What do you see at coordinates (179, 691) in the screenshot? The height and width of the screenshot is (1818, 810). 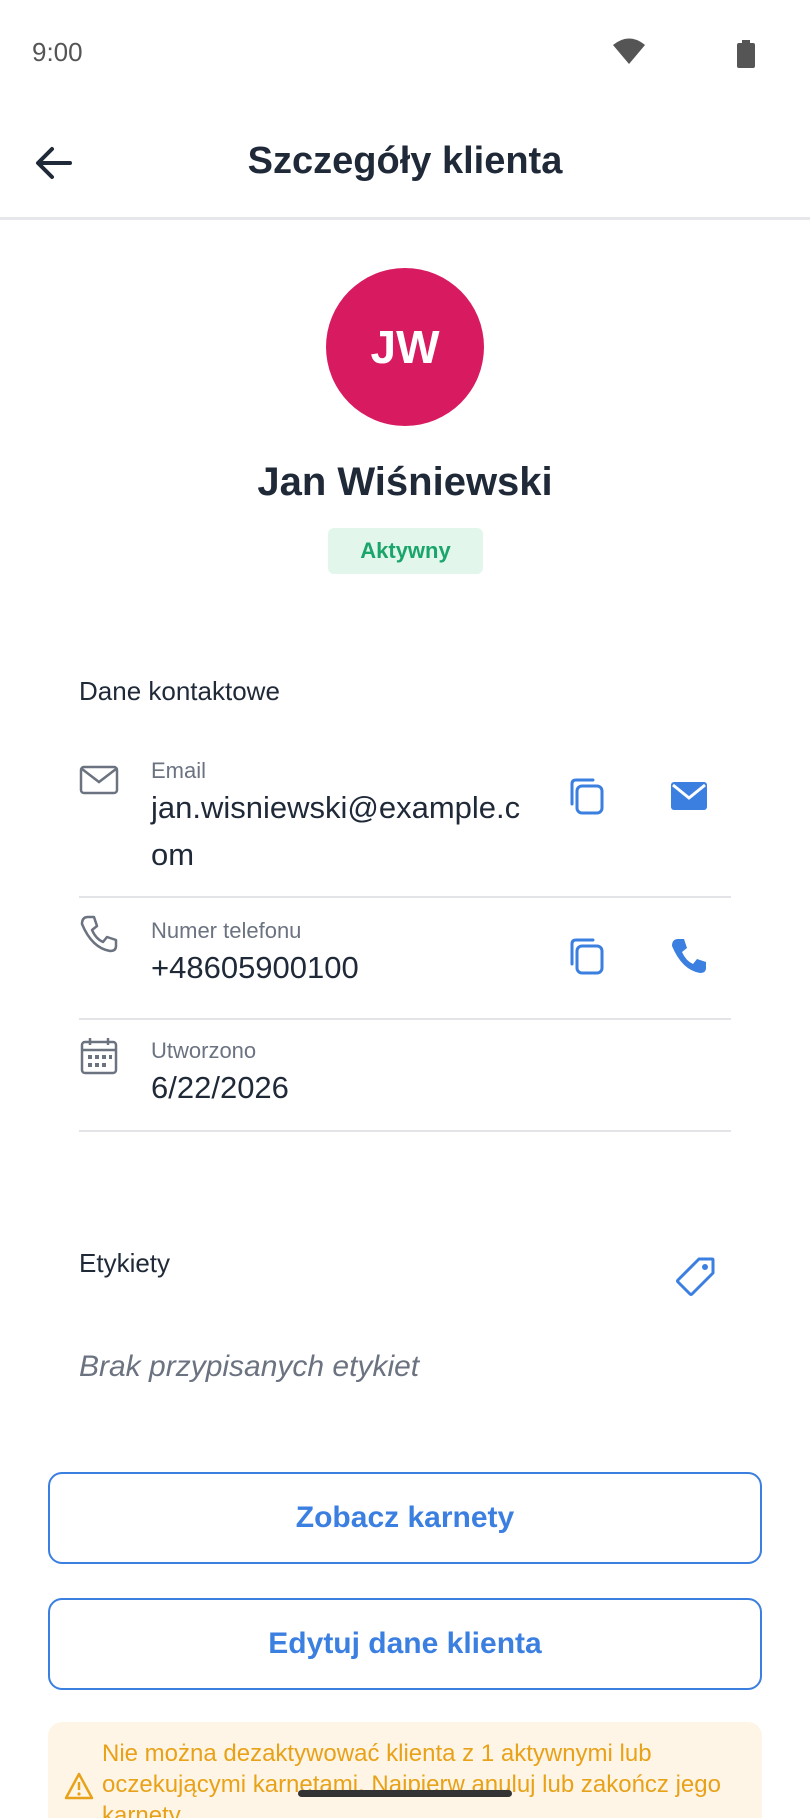 I see `contact-section-title: Dane kontaktowe` at bounding box center [179, 691].